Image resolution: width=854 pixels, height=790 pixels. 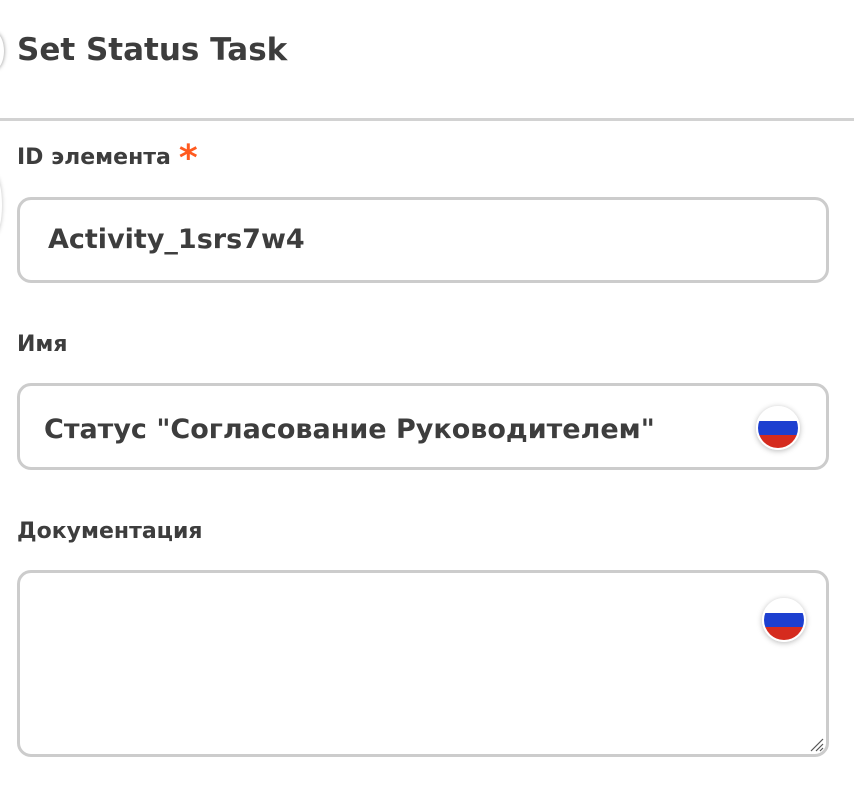 I want to click on header-divider, so click(x=427, y=119).